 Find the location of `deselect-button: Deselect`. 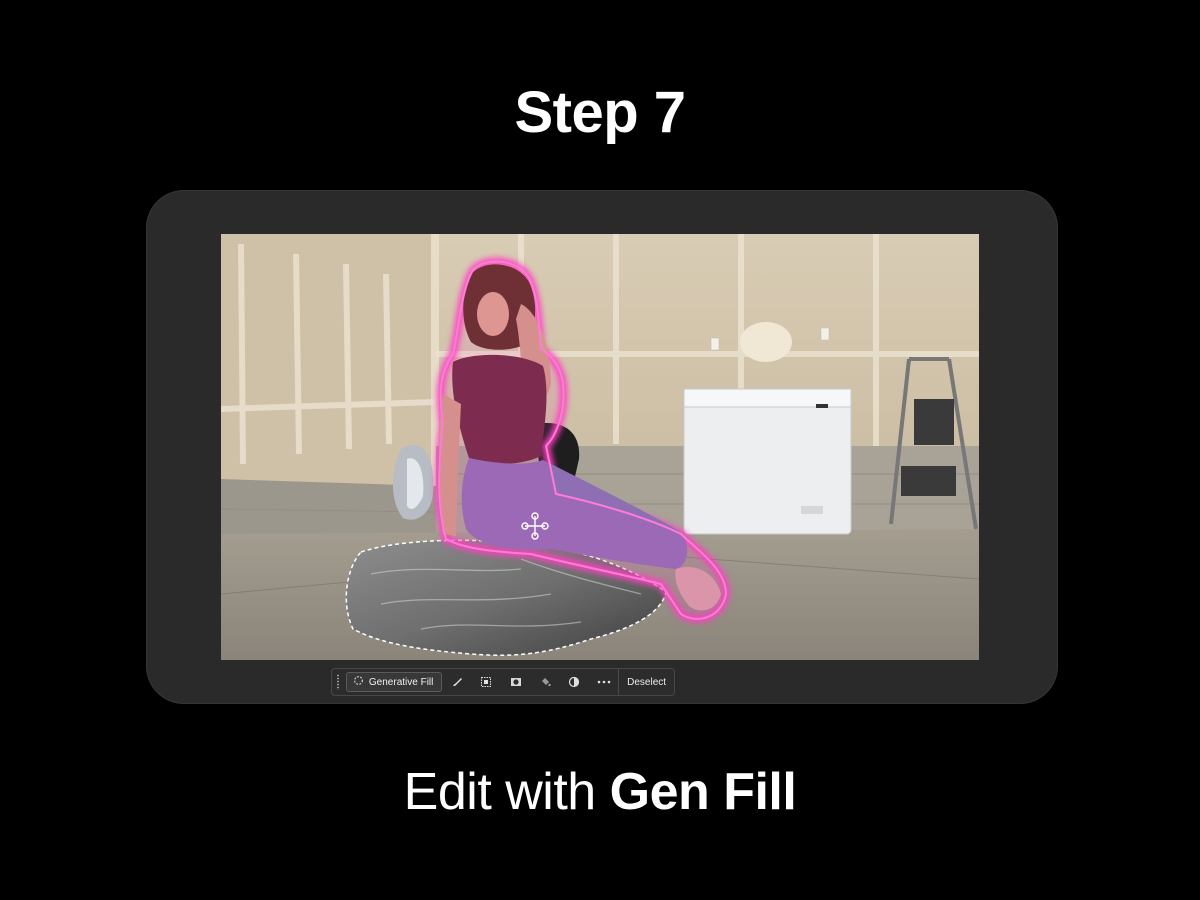

deselect-button: Deselect is located at coordinates (646, 682).